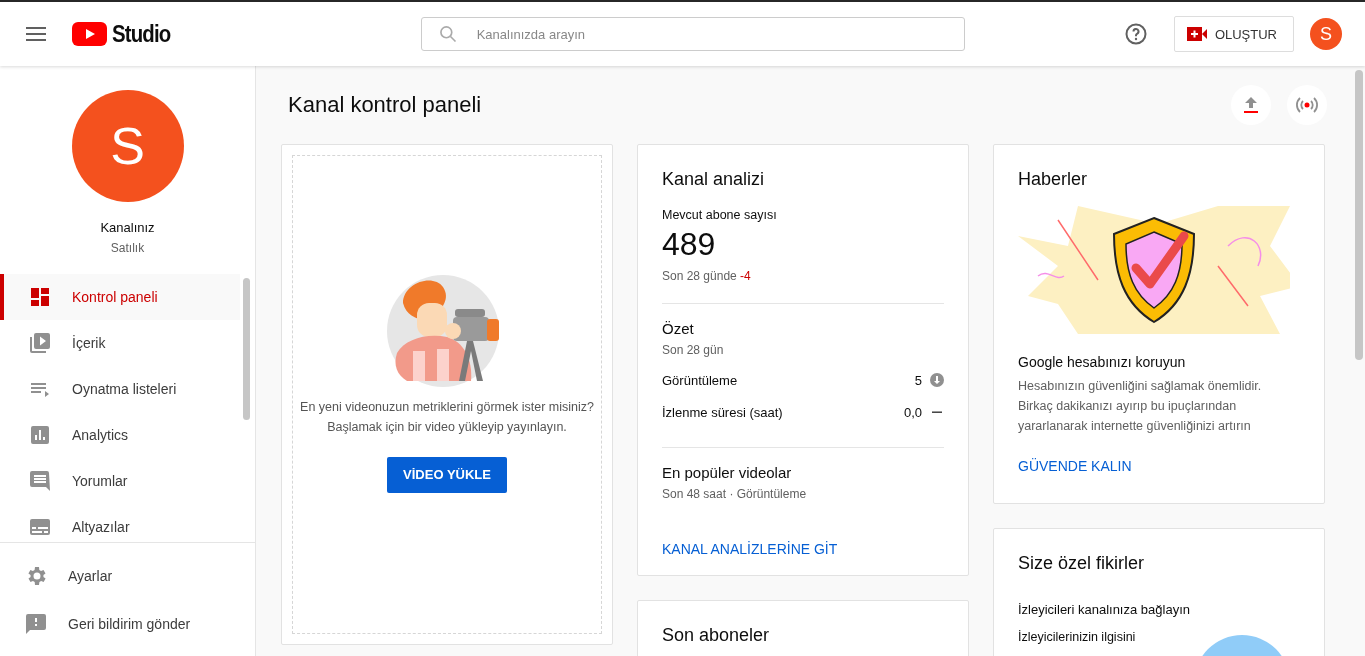 This screenshot has height=656, width=1365. Describe the element at coordinates (120, 481) in the screenshot. I see `sidebar-item: Yorumlar` at that location.